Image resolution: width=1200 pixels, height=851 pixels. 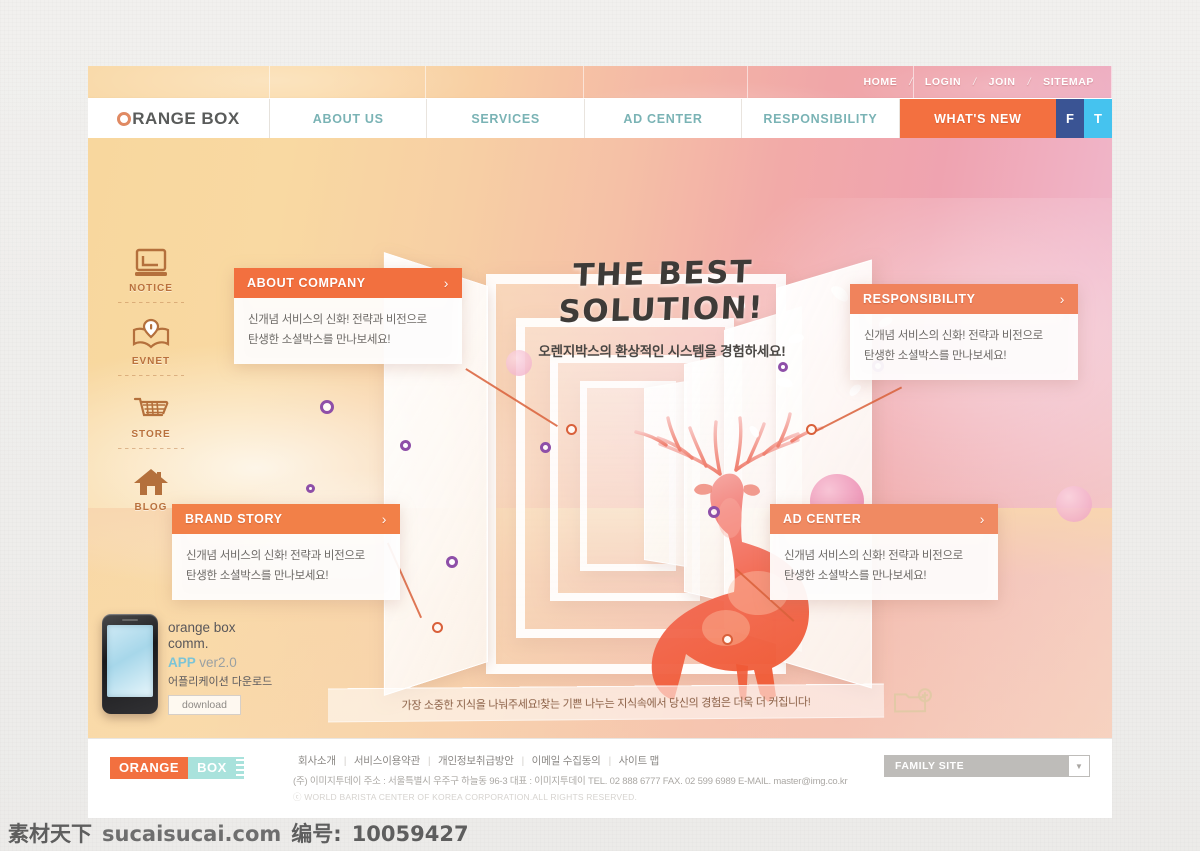 What do you see at coordinates (151, 478) in the screenshot?
I see `house-icon` at bounding box center [151, 478].